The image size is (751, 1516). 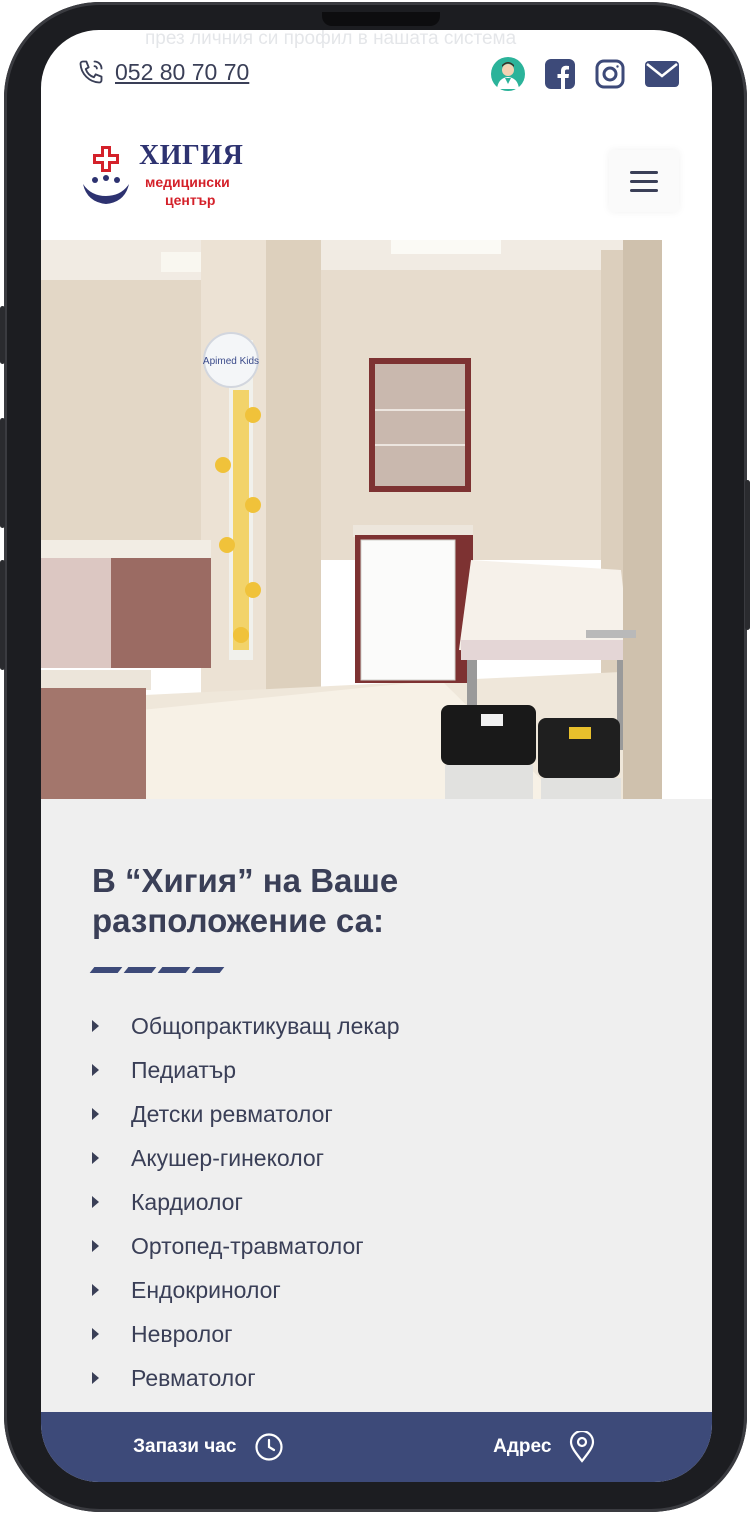 I want to click on list-item: Ендокринолог, so click(x=246, y=1297).